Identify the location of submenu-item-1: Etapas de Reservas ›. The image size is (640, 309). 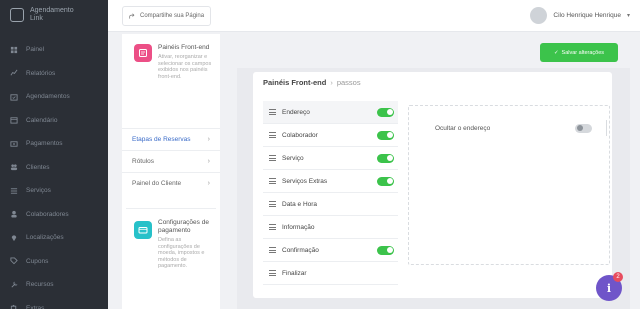
(171, 139).